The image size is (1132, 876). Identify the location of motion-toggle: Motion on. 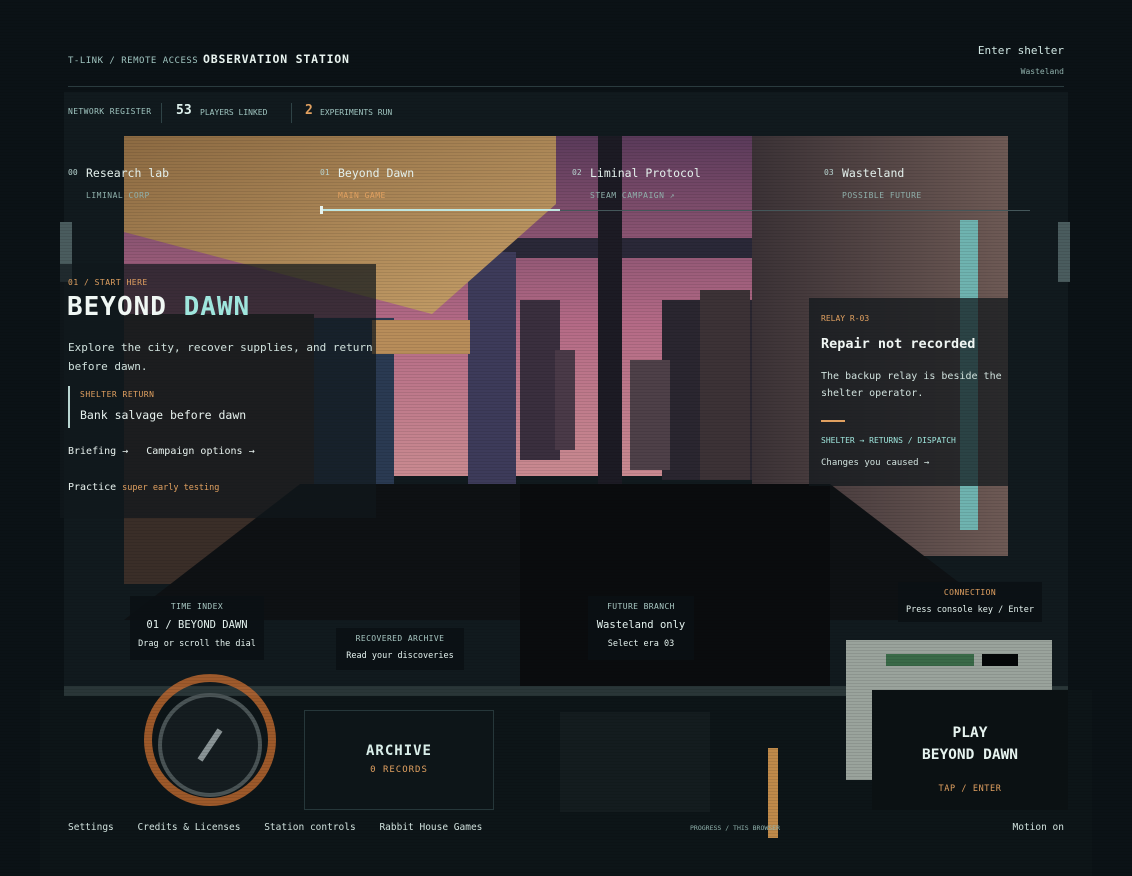
(1038, 827).